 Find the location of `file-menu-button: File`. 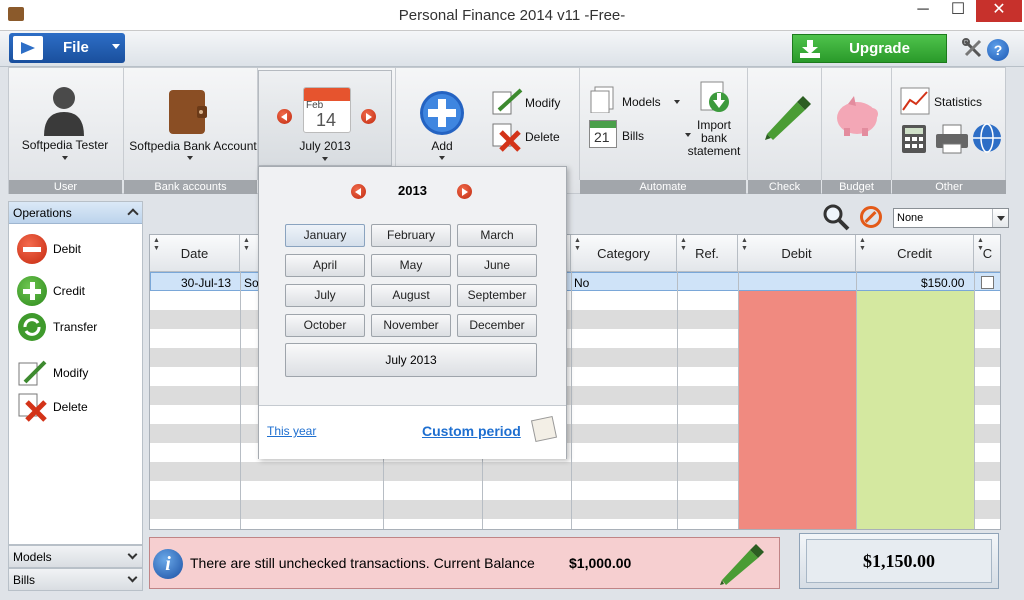

file-menu-button: File is located at coordinates (67, 48).